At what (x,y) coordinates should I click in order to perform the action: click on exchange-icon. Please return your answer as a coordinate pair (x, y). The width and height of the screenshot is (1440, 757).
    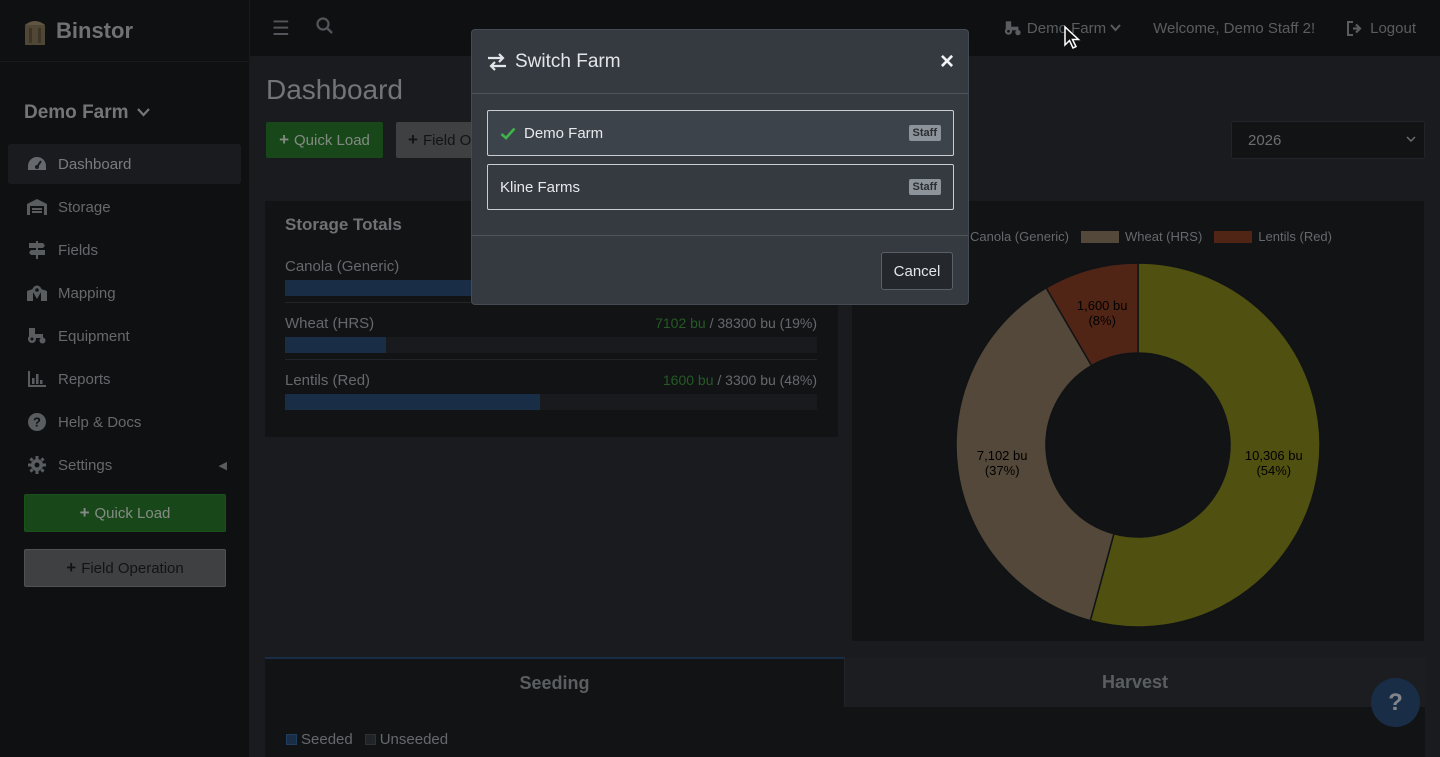
    Looking at the image, I should click on (497, 61).